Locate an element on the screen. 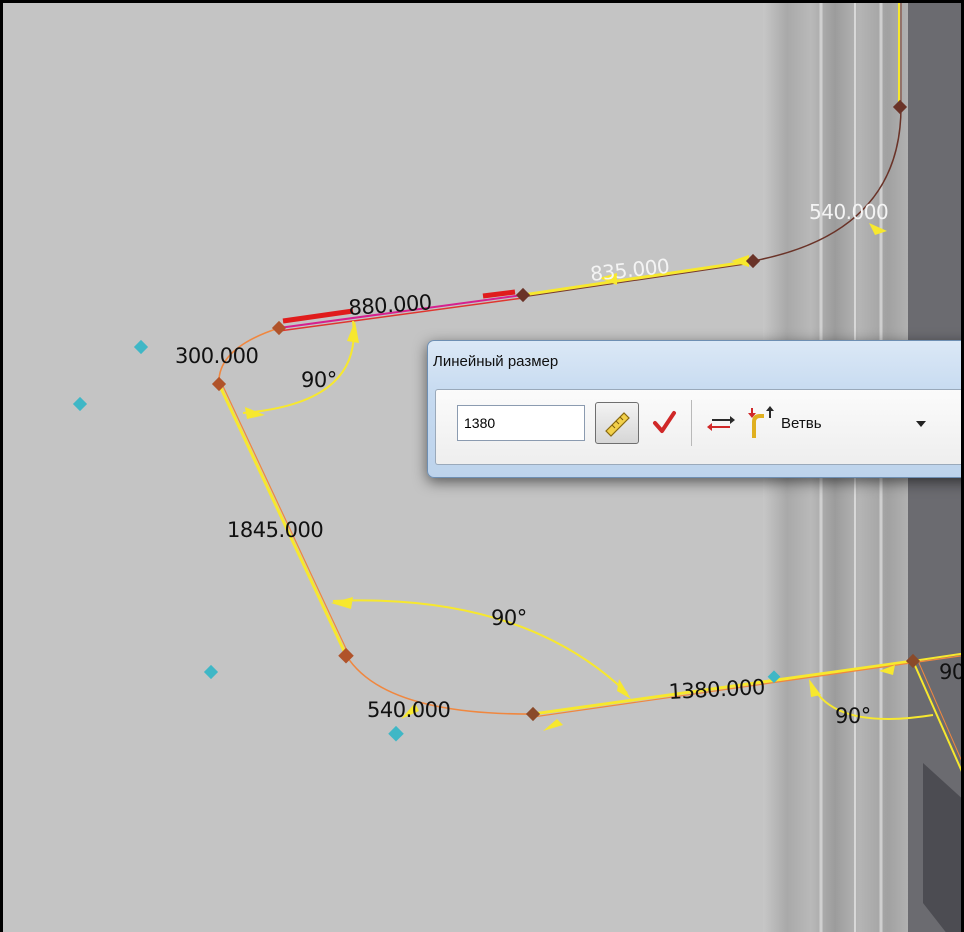 The height and width of the screenshot is (932, 964). branch-label: Ветвь is located at coordinates (801, 423).